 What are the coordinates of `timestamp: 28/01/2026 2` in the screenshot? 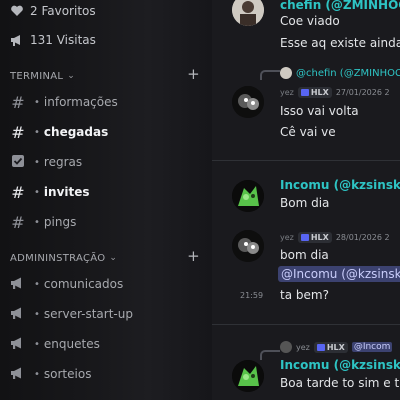 It's located at (362, 237).